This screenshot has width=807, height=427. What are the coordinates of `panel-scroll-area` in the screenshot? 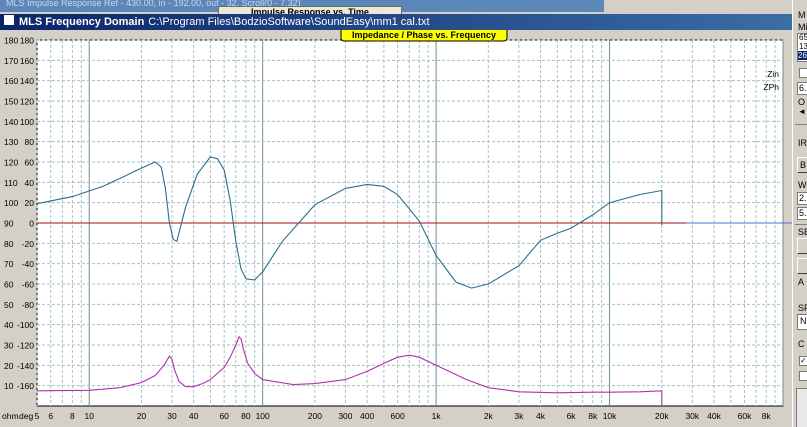 It's located at (801, 407).